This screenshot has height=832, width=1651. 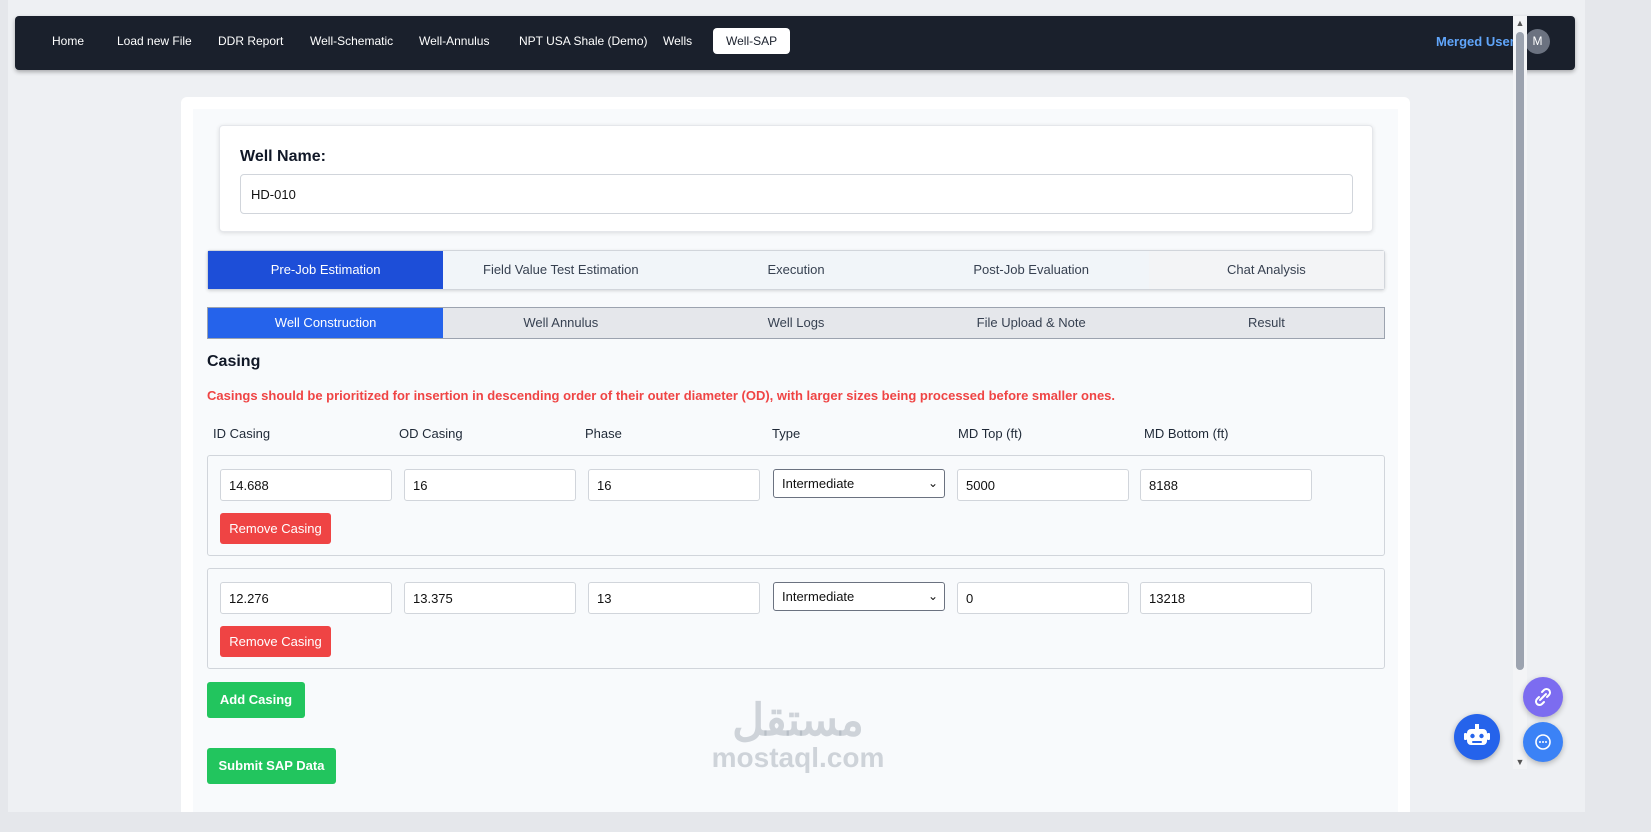 I want to click on subtab-well-annulus: Well Annulus, so click(x=560, y=323).